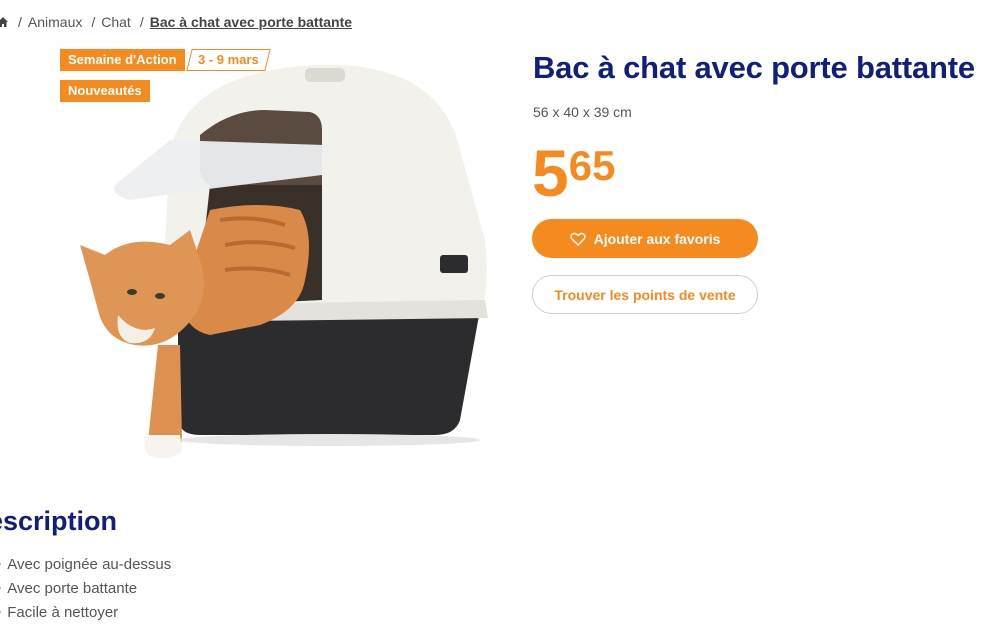  Describe the element at coordinates (85, 614) in the screenshot. I see `description-item: Facile à nettoyer` at that location.